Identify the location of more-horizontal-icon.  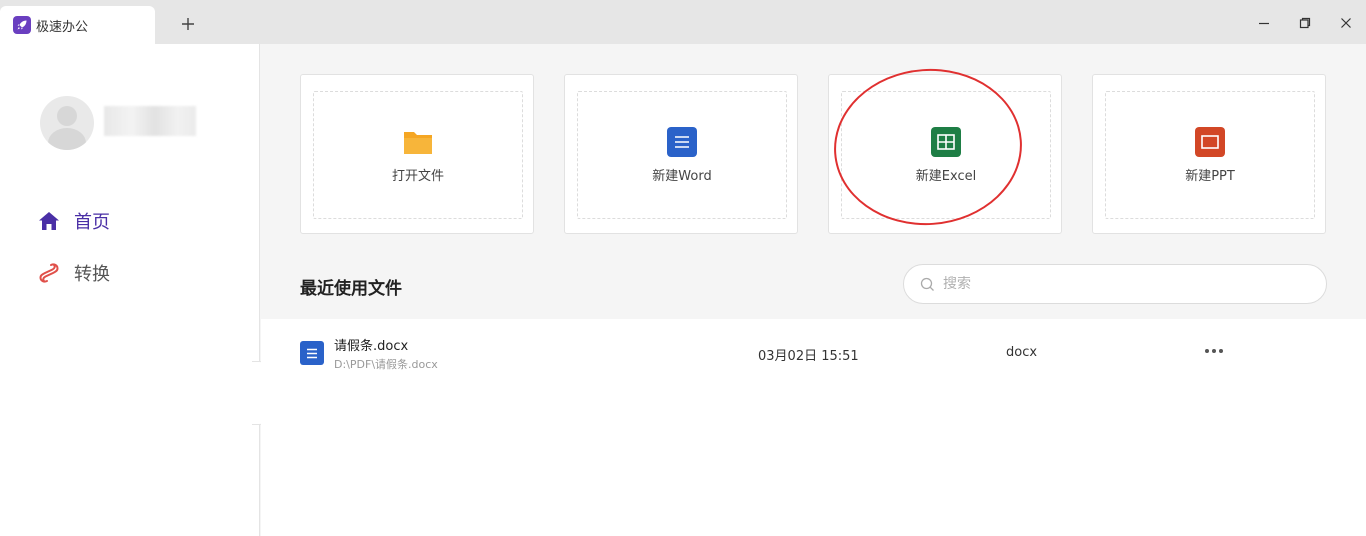
(1214, 351).